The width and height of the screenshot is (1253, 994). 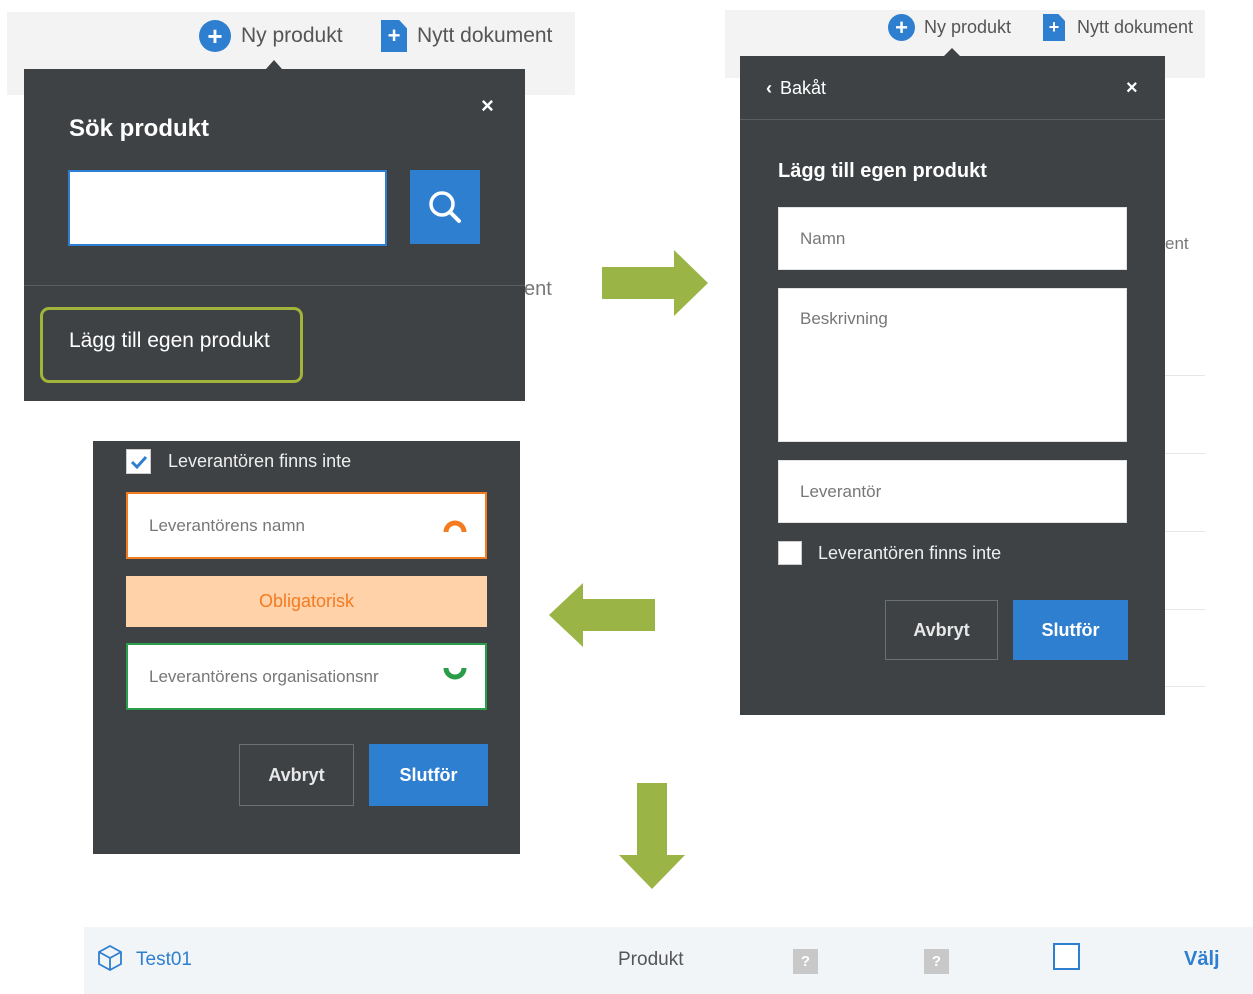 What do you see at coordinates (652, 836) in the screenshot?
I see `arrow-down-icon` at bounding box center [652, 836].